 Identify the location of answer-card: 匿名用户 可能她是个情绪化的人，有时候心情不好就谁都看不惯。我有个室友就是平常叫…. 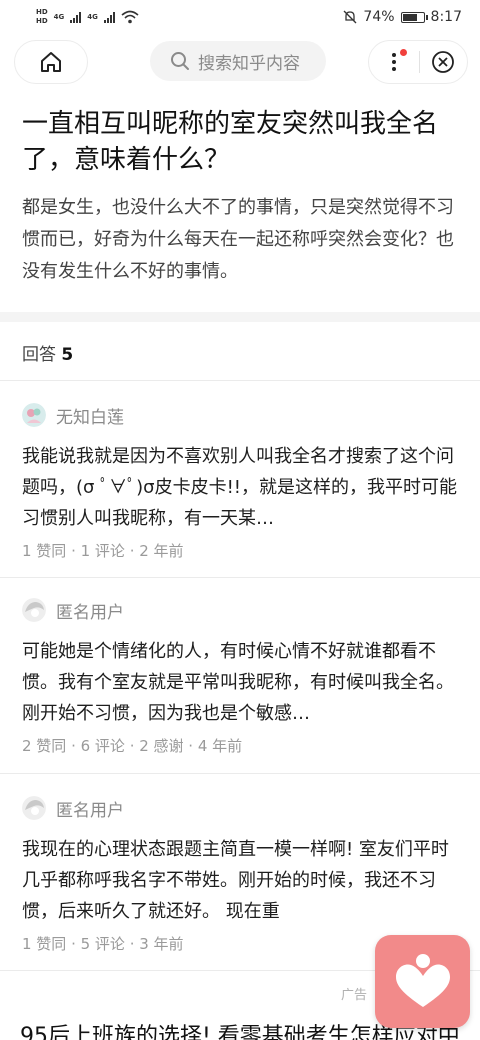
(242, 676).